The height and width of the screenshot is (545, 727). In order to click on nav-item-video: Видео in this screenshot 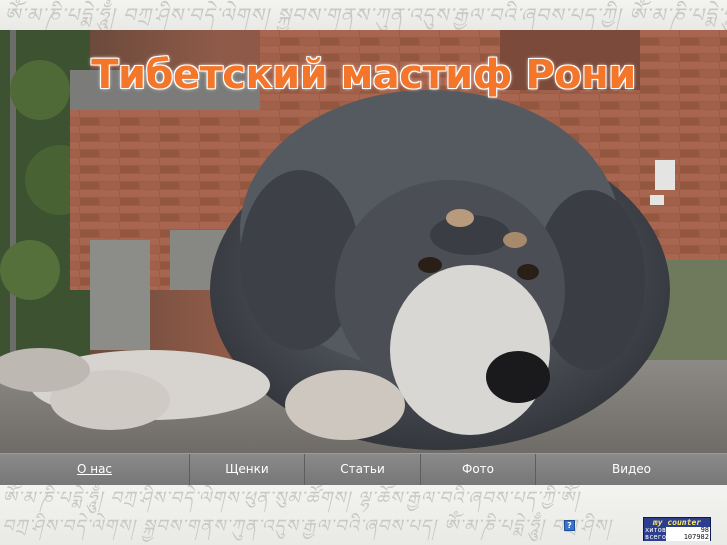, I will do `click(631, 470)`.